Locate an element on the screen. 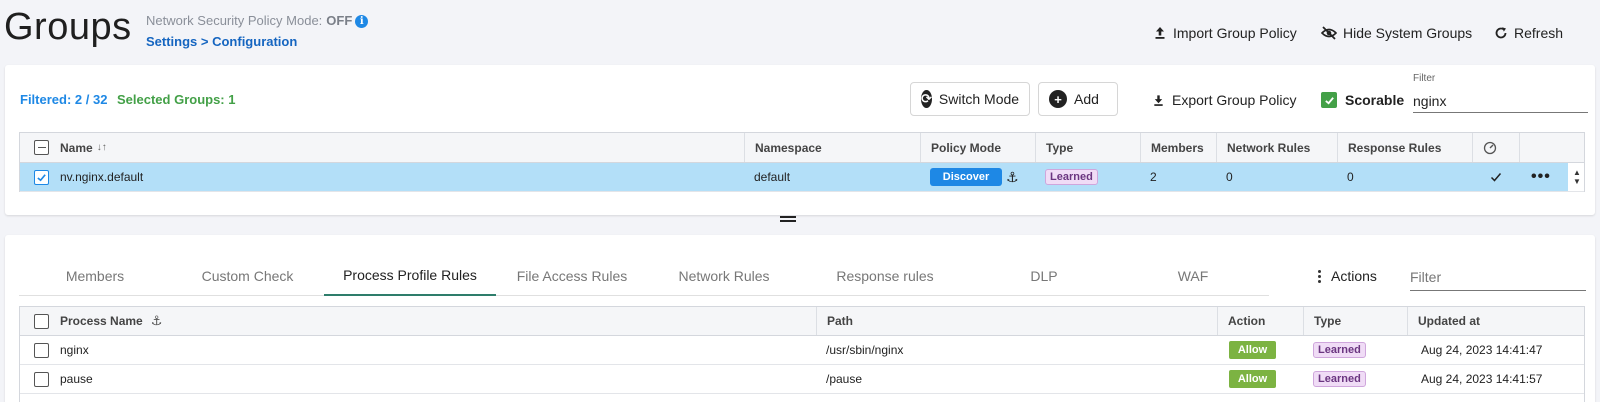 Image resolution: width=1600 pixels, height=402 pixels. column-policy-mode: Policy Mode is located at coordinates (977, 147).